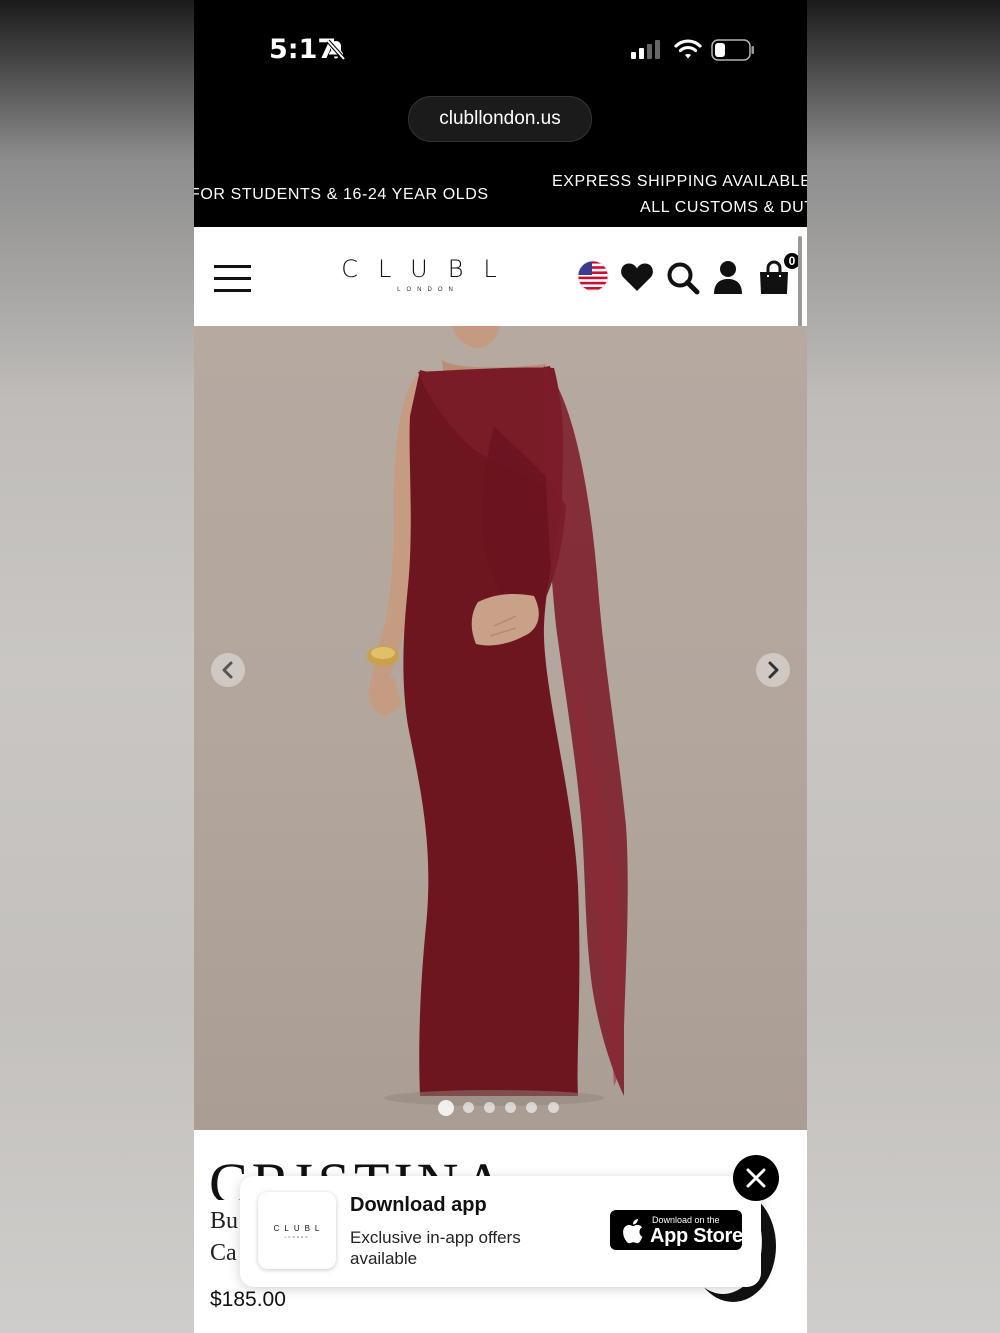 Image resolution: width=1000 pixels, height=1333 pixels. I want to click on close-icon, so click(756, 1178).